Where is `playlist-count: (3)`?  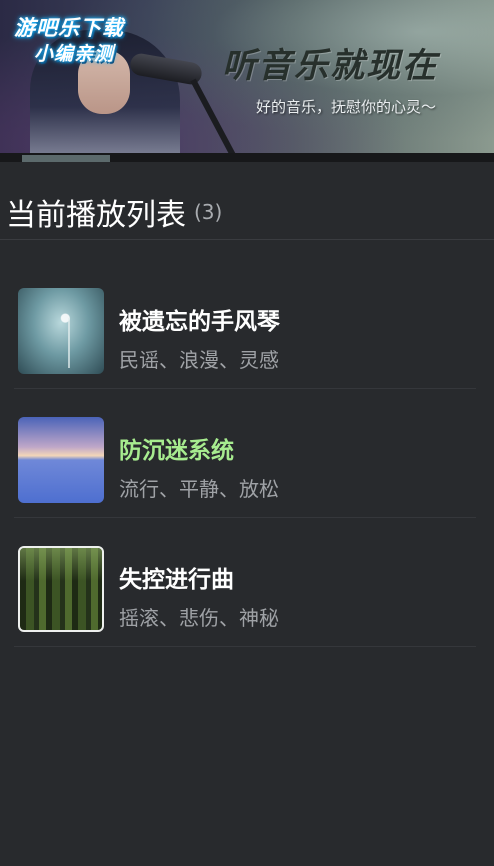
playlist-count: (3) is located at coordinates (208, 212).